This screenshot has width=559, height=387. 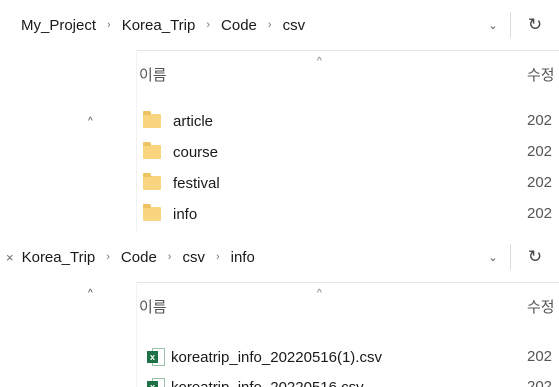 What do you see at coordinates (276, 357) in the screenshot?
I see `file-name: koreatrip_info_20220516(1).csv` at bounding box center [276, 357].